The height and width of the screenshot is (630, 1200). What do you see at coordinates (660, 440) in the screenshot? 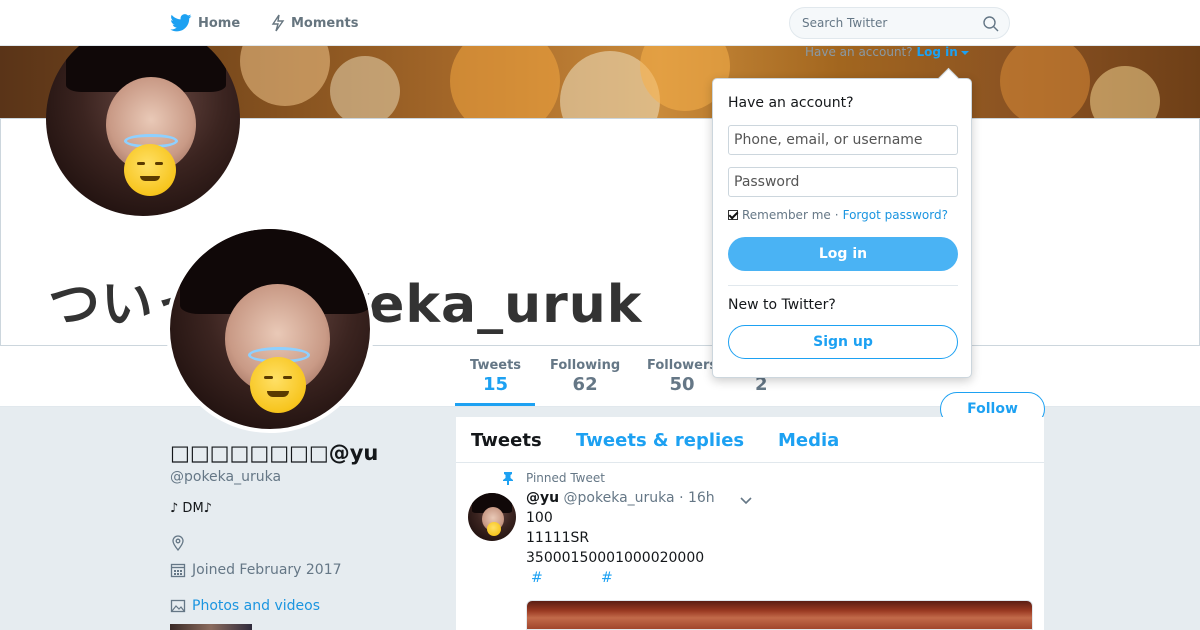
I see `tab-tweets-and-replies: Tweets & replies` at bounding box center [660, 440].